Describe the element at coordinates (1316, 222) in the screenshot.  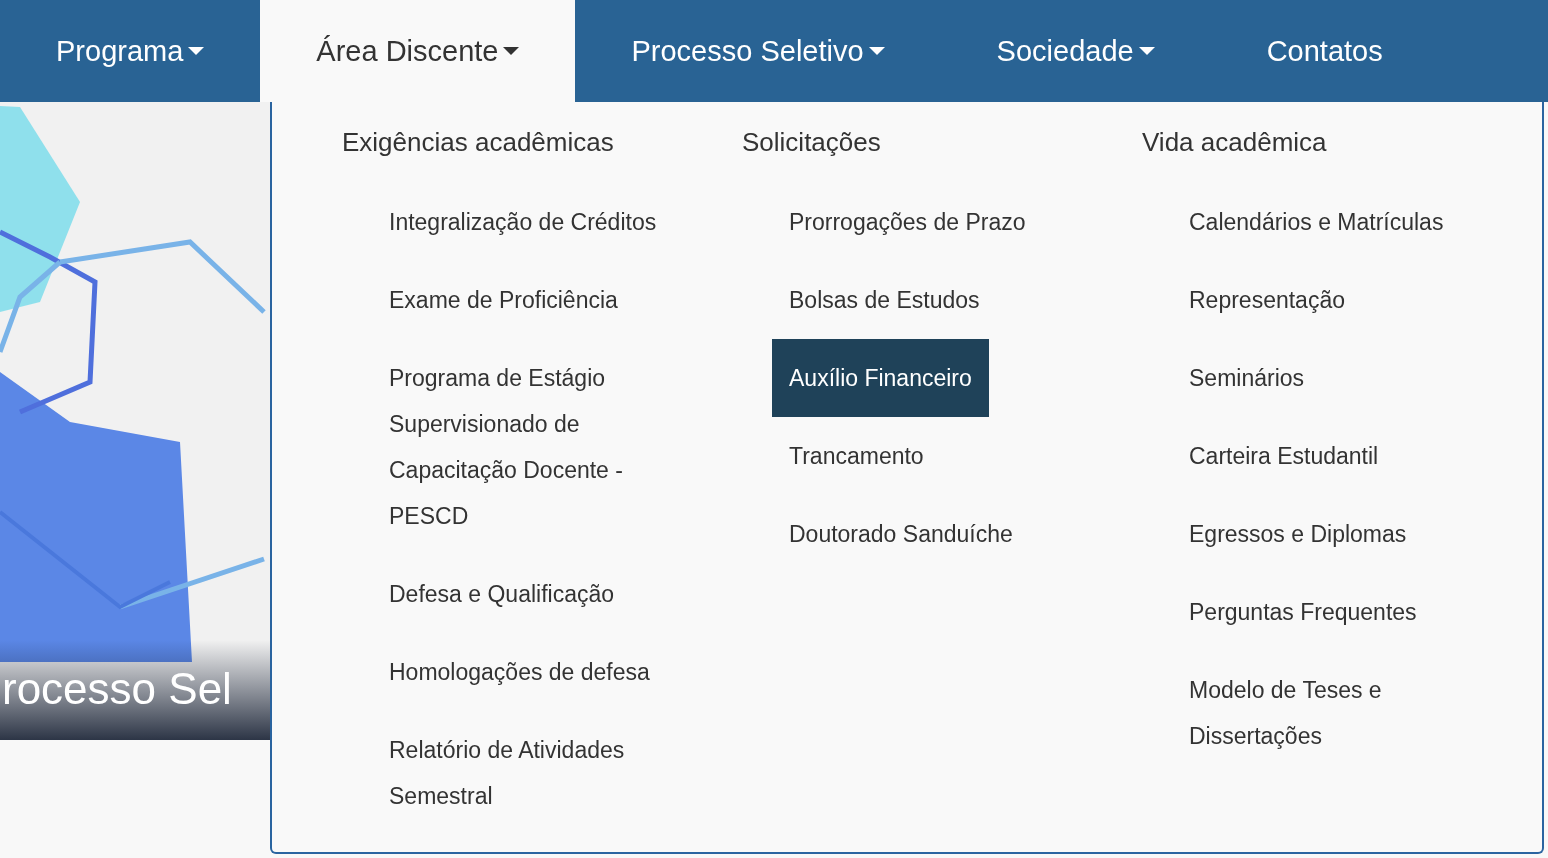
I see `menu-link: Calendários e Matrículas` at that location.